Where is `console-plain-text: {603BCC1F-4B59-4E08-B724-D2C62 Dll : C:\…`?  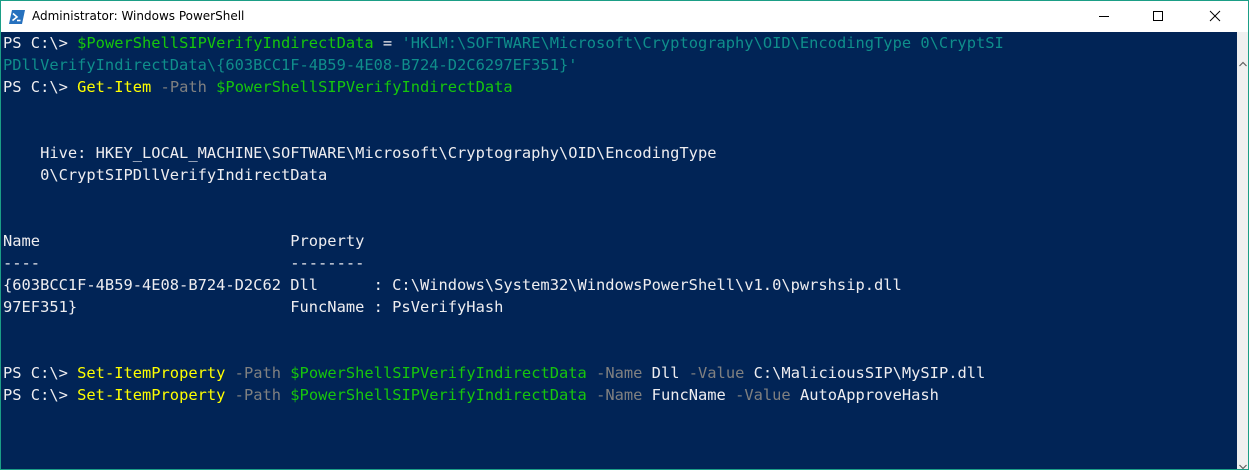
console-plain-text: {603BCC1F-4B59-4E08-B724-D2C62 Dll : C:\… is located at coordinates (452, 285).